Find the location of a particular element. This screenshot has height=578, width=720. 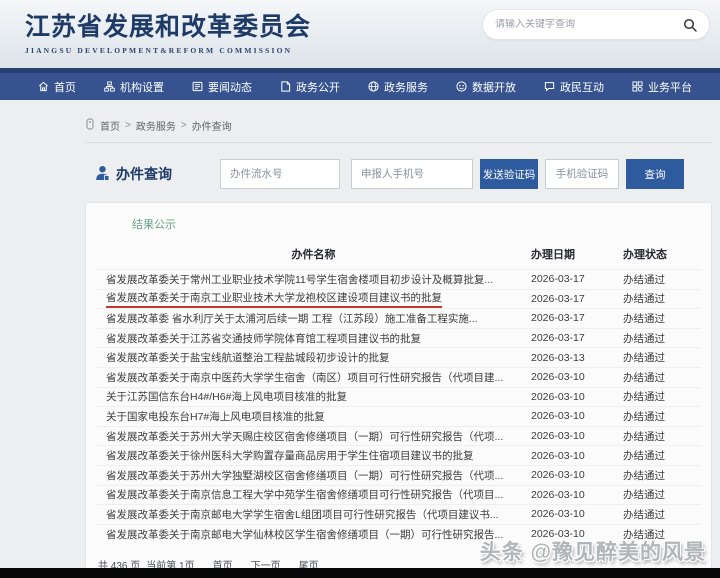

home-icon is located at coordinates (43, 86).